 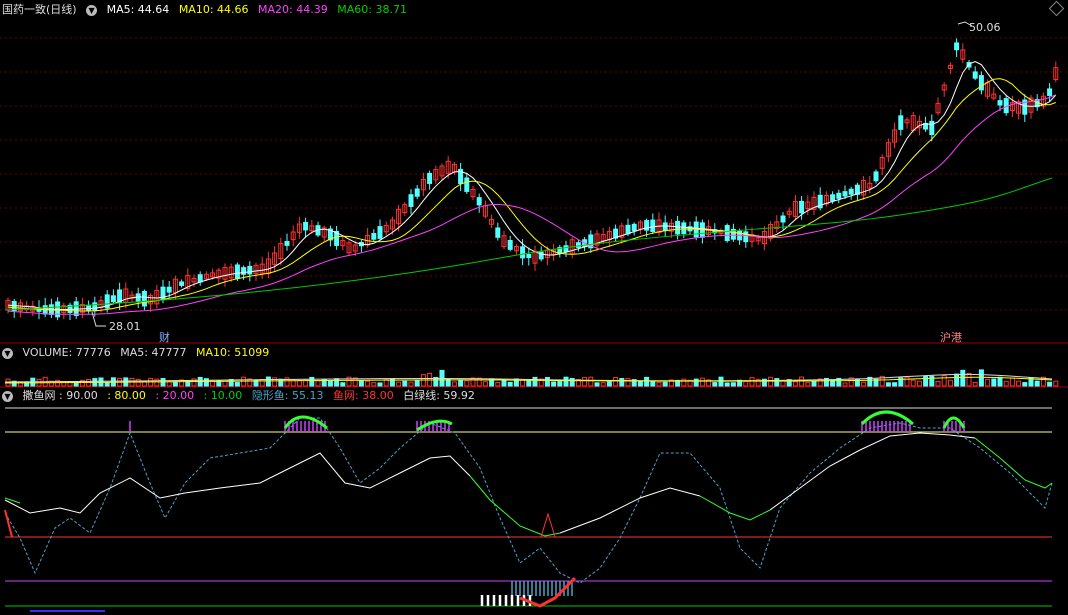 I want to click on fish-net-spike, so click(x=548, y=525).